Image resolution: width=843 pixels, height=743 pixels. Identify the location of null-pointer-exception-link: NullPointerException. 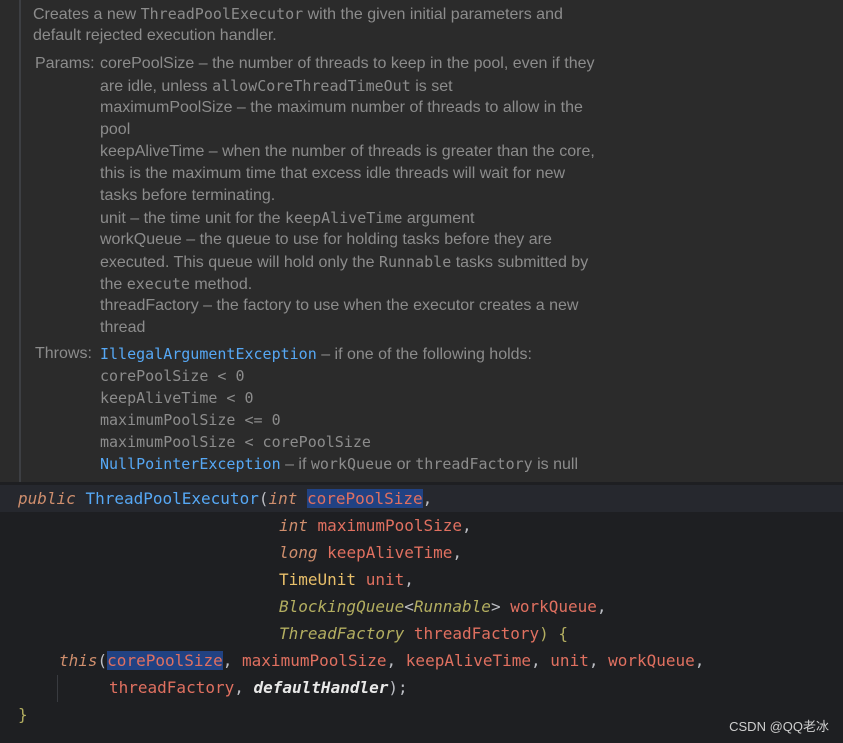
(190, 464).